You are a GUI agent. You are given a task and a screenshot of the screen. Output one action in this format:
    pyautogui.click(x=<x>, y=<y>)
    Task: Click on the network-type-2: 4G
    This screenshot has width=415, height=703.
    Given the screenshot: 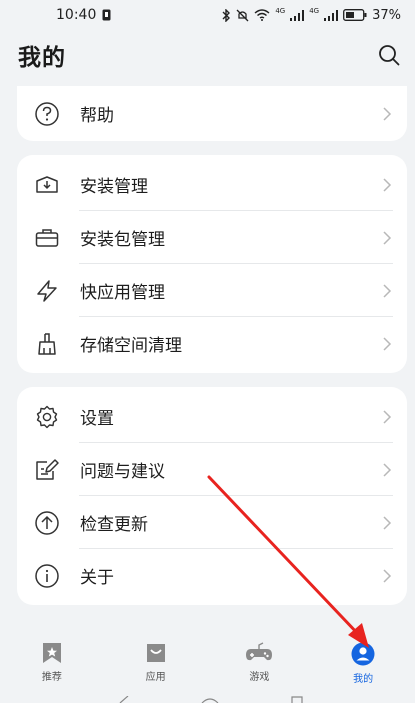 What is the action you would take?
    pyautogui.click(x=314, y=11)
    